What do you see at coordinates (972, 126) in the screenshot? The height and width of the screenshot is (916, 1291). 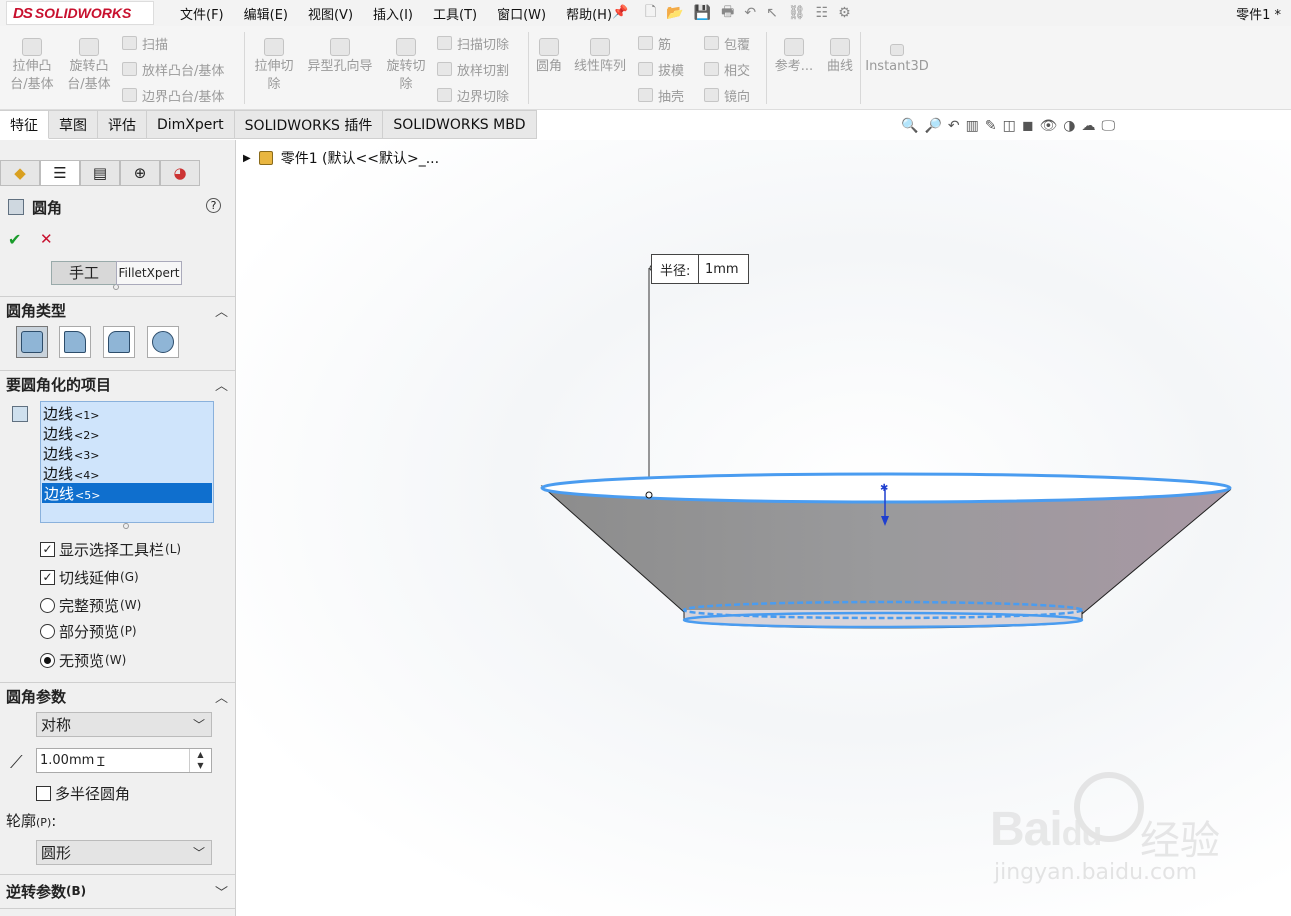 I see `section-view-icon: ▥` at bounding box center [972, 126].